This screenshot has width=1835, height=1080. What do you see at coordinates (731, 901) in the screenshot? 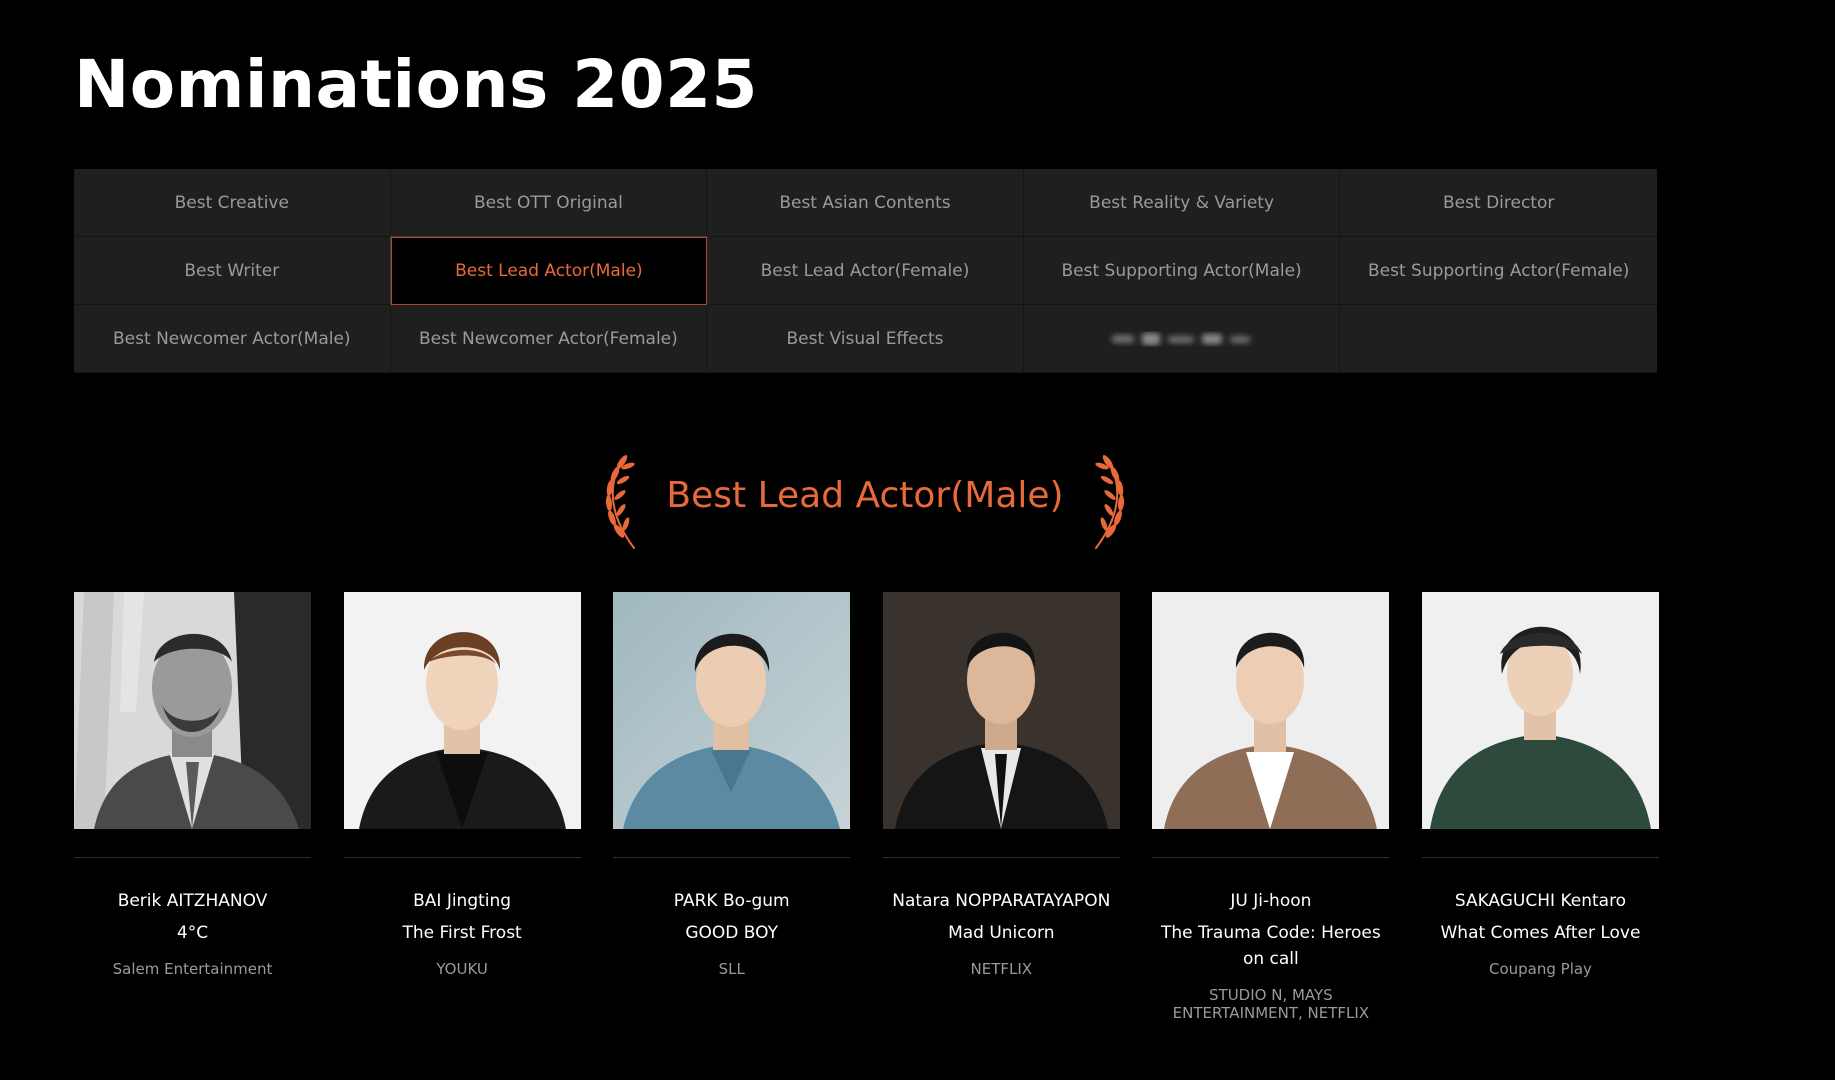
I see `nominee-name: PARK Bo-gum` at bounding box center [731, 901].